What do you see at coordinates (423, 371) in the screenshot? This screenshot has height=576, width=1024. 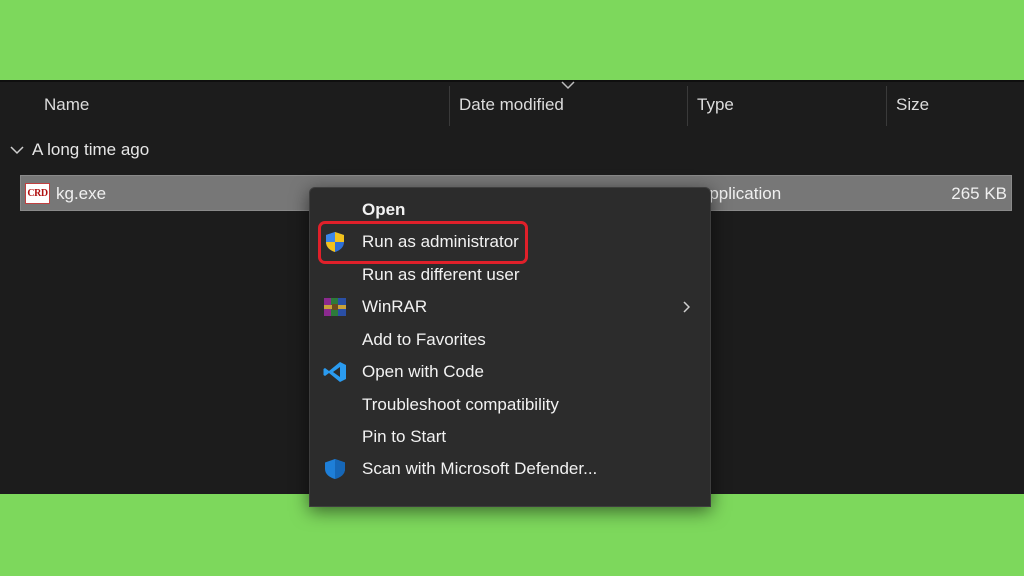 I see `menu-item-label: Open with Code` at bounding box center [423, 371].